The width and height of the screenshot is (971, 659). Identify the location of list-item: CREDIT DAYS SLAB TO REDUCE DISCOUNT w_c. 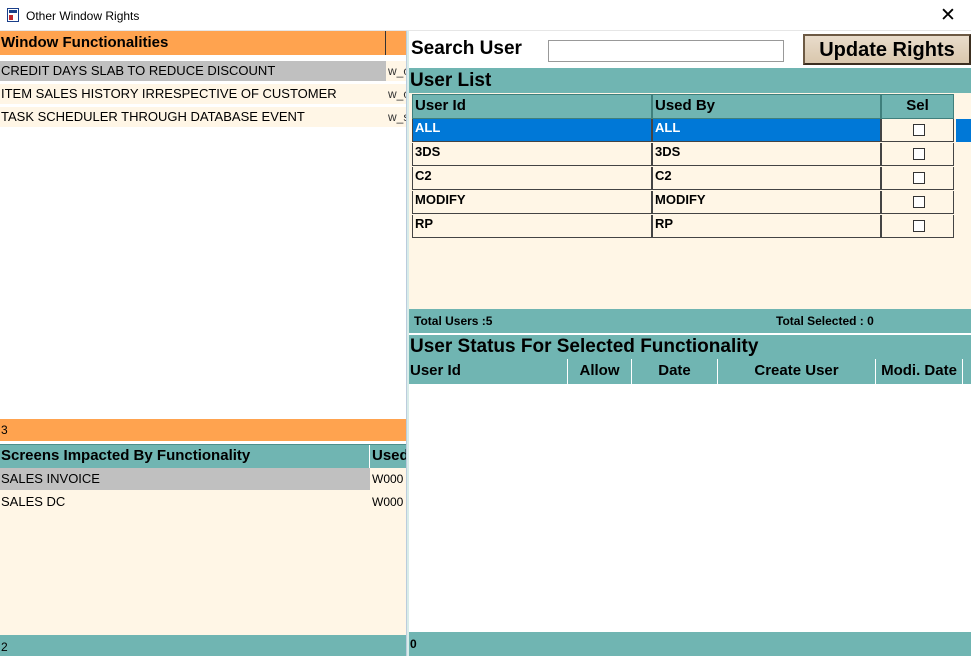
(203, 71).